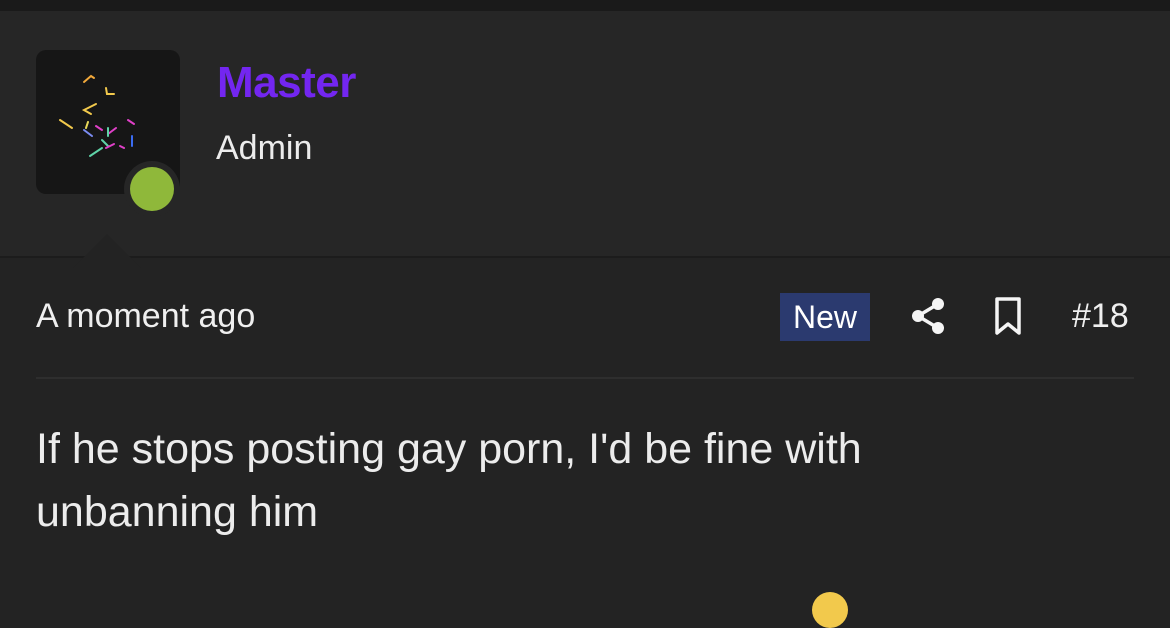  Describe the element at coordinates (585, 5) in the screenshot. I see `top-bar` at that location.